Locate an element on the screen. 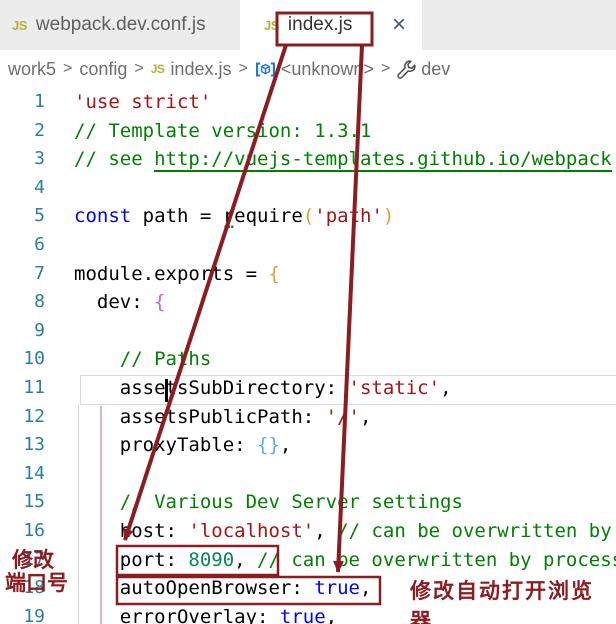  line-number: 15 is located at coordinates (22, 502).